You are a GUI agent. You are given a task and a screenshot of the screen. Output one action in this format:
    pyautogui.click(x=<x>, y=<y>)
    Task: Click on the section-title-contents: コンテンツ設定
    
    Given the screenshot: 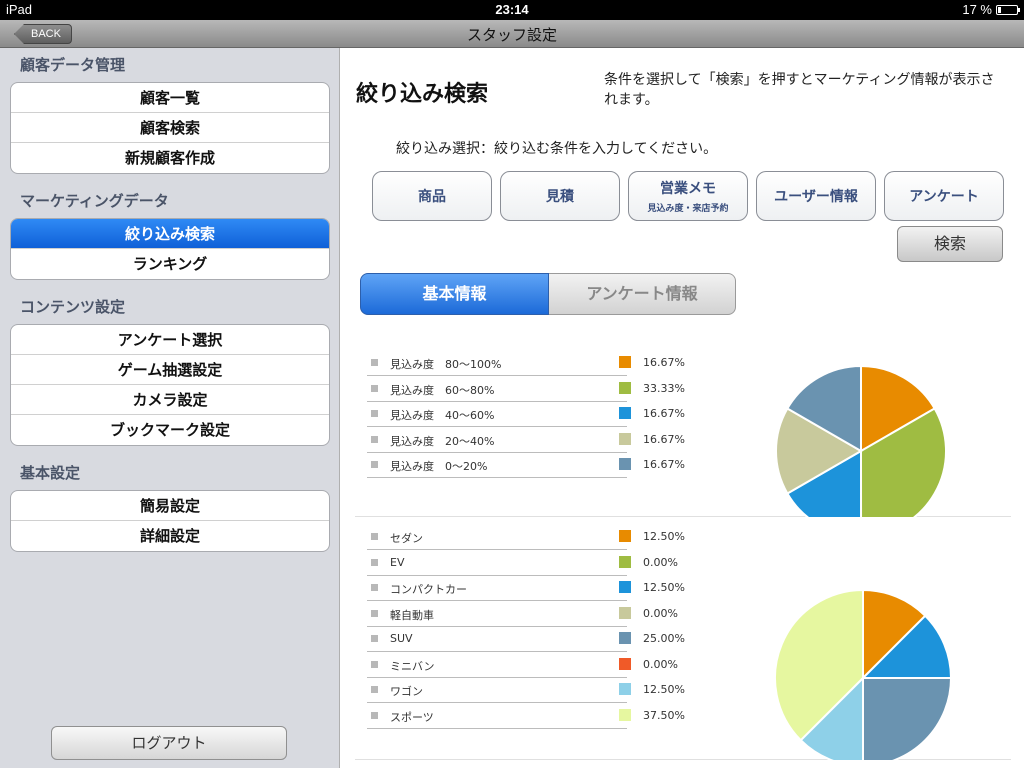 What is the action you would take?
    pyautogui.click(x=73, y=307)
    